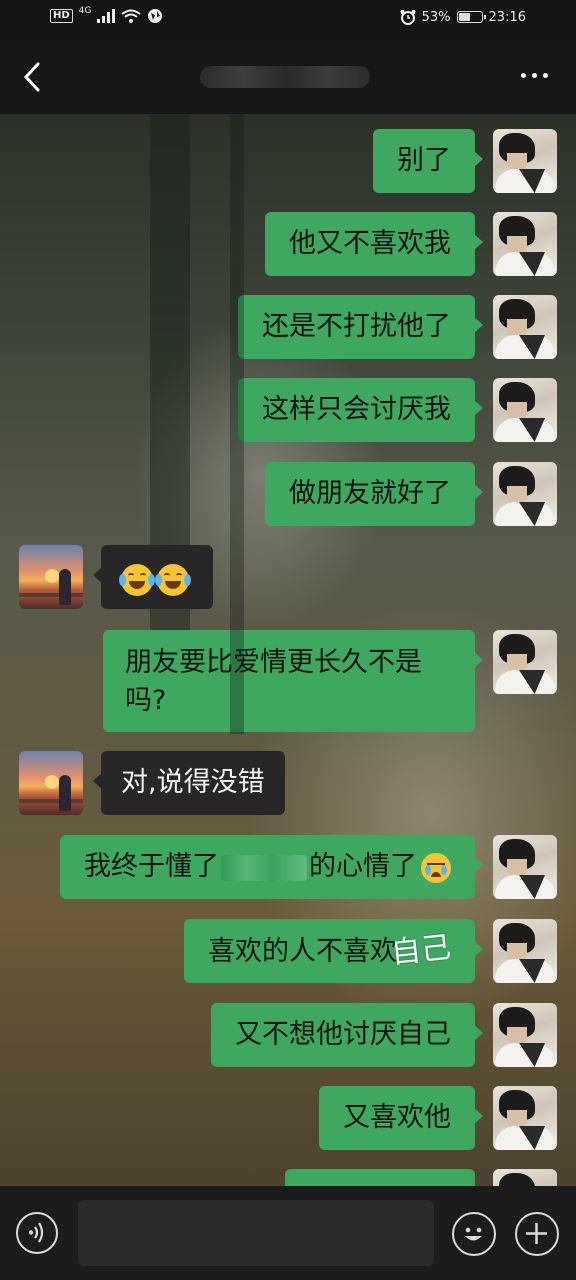  What do you see at coordinates (374, 494) in the screenshot?
I see `message-bubble-outgoing: 做朋友就好了` at bounding box center [374, 494].